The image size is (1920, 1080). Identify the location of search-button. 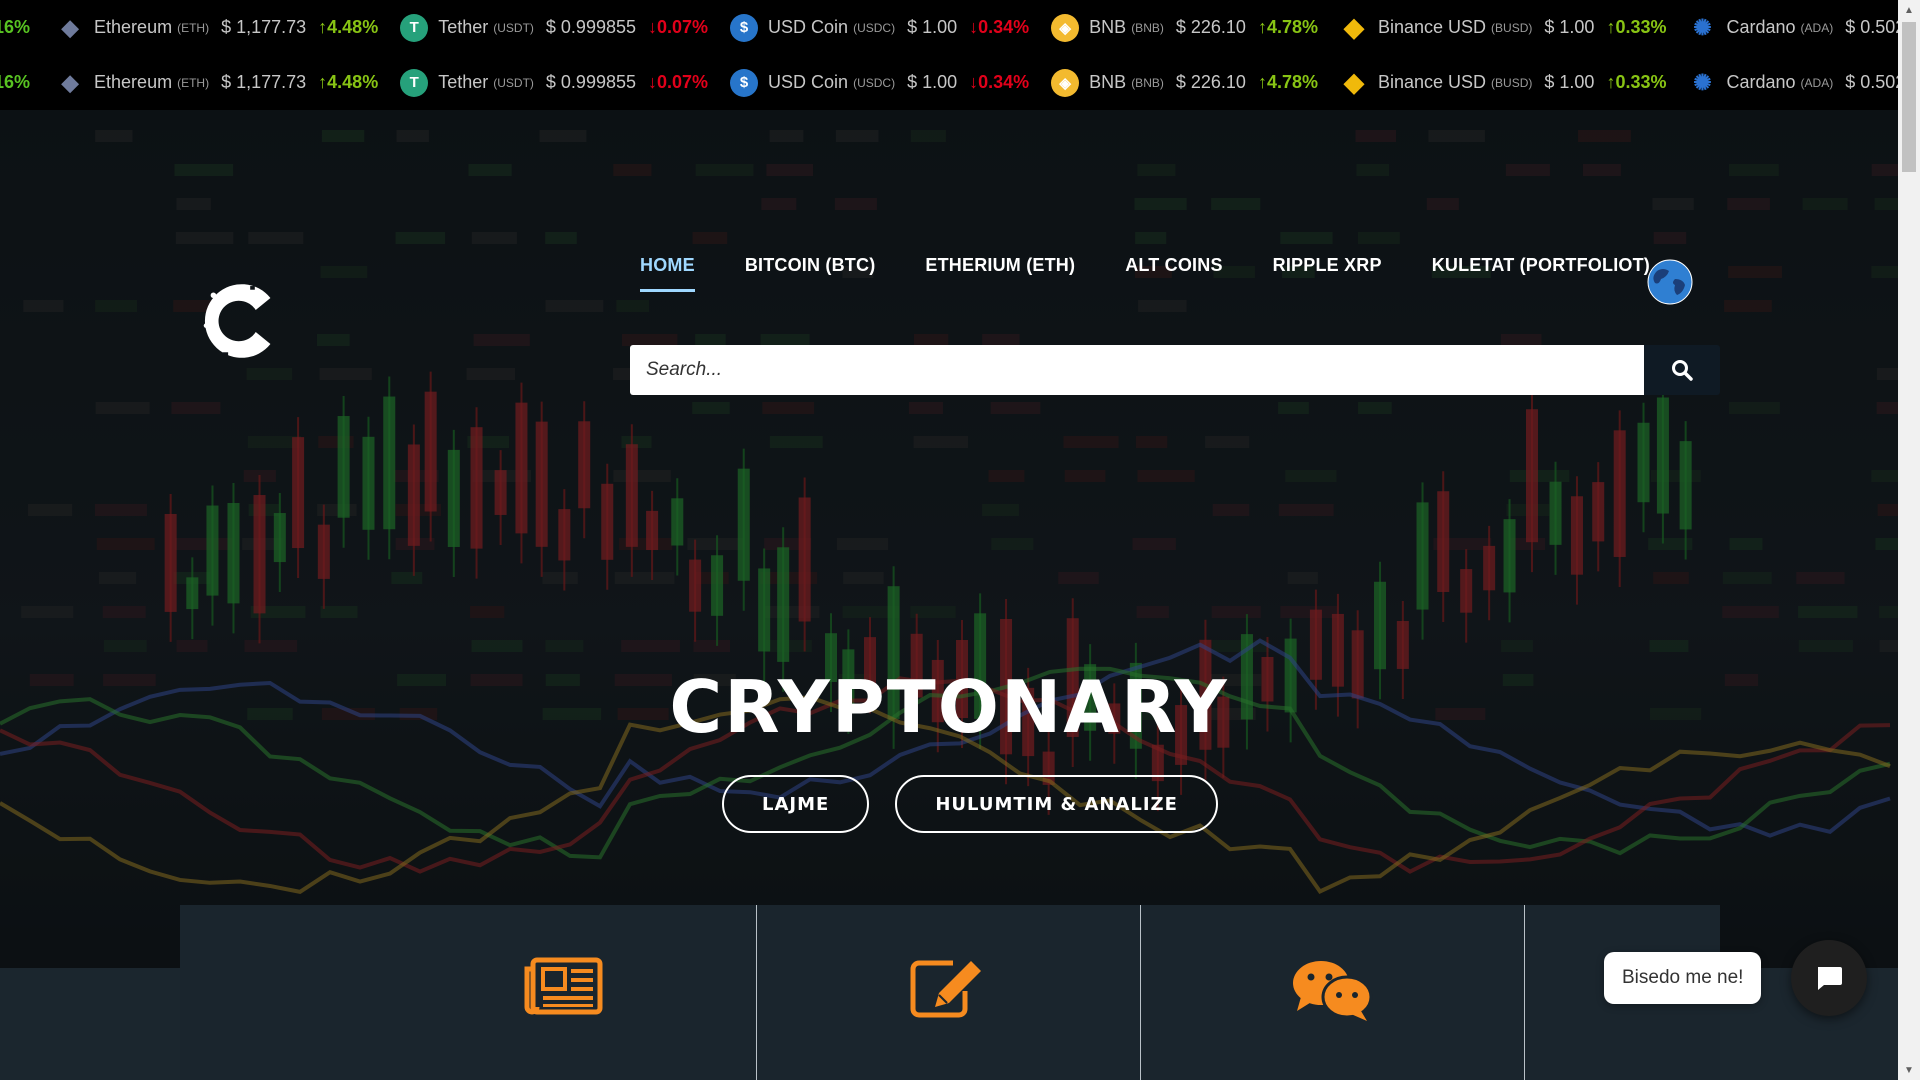
(1682, 370).